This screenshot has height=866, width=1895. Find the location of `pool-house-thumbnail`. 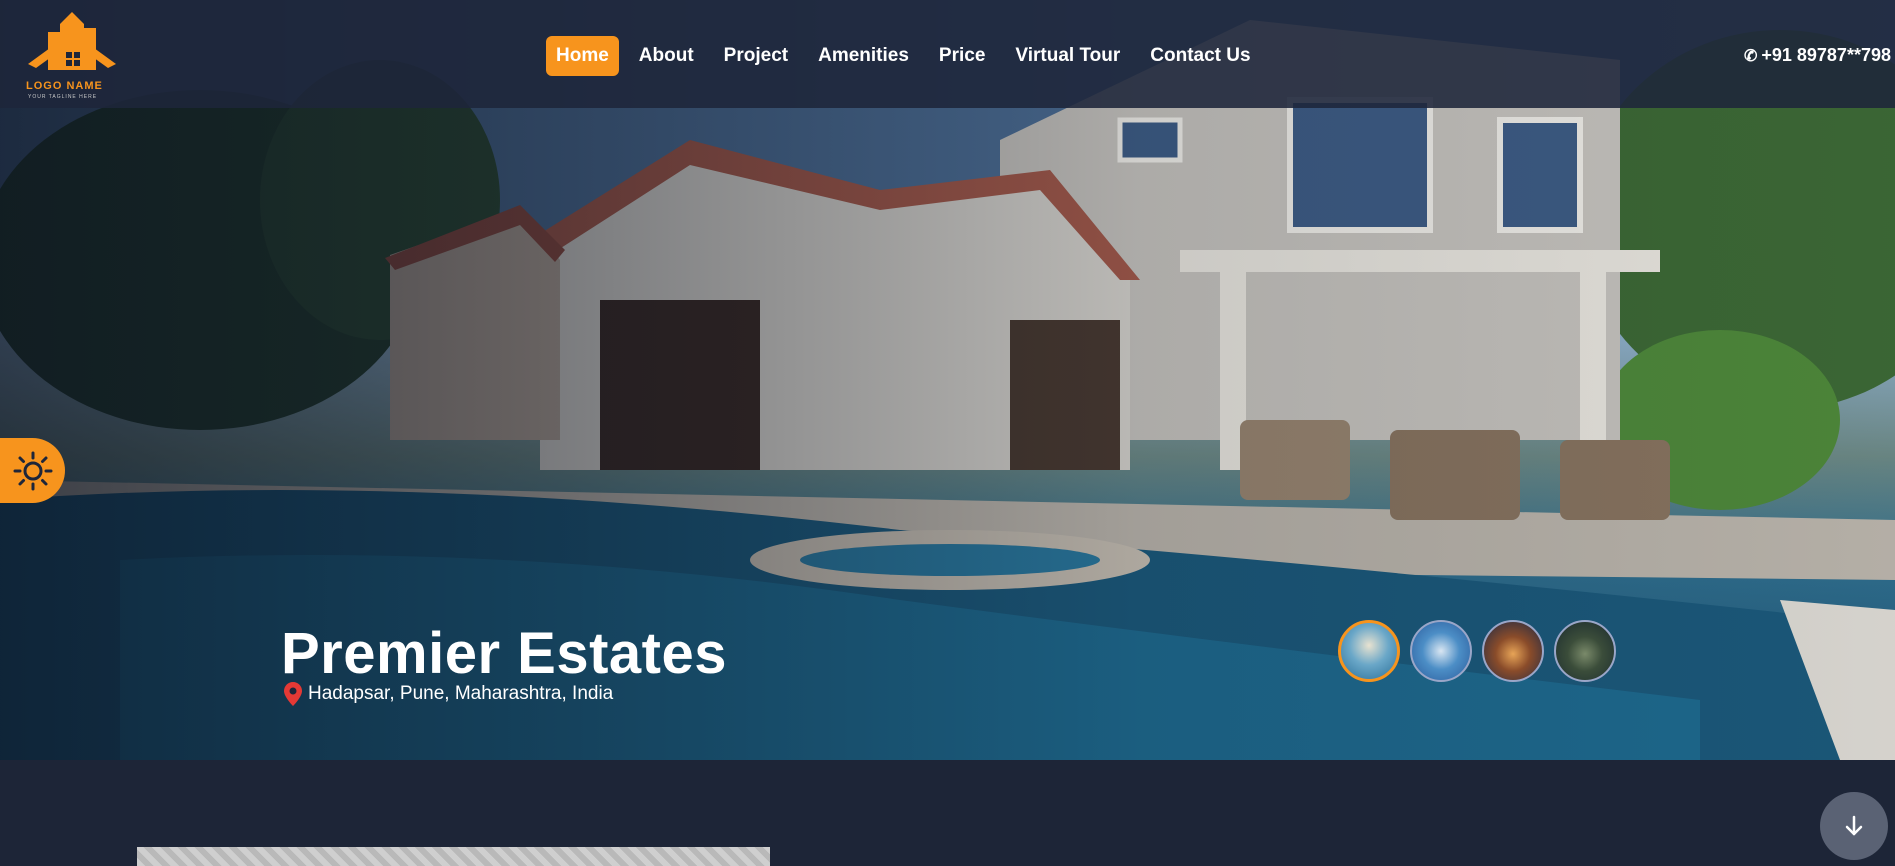

pool-house-thumbnail is located at coordinates (1369, 651).